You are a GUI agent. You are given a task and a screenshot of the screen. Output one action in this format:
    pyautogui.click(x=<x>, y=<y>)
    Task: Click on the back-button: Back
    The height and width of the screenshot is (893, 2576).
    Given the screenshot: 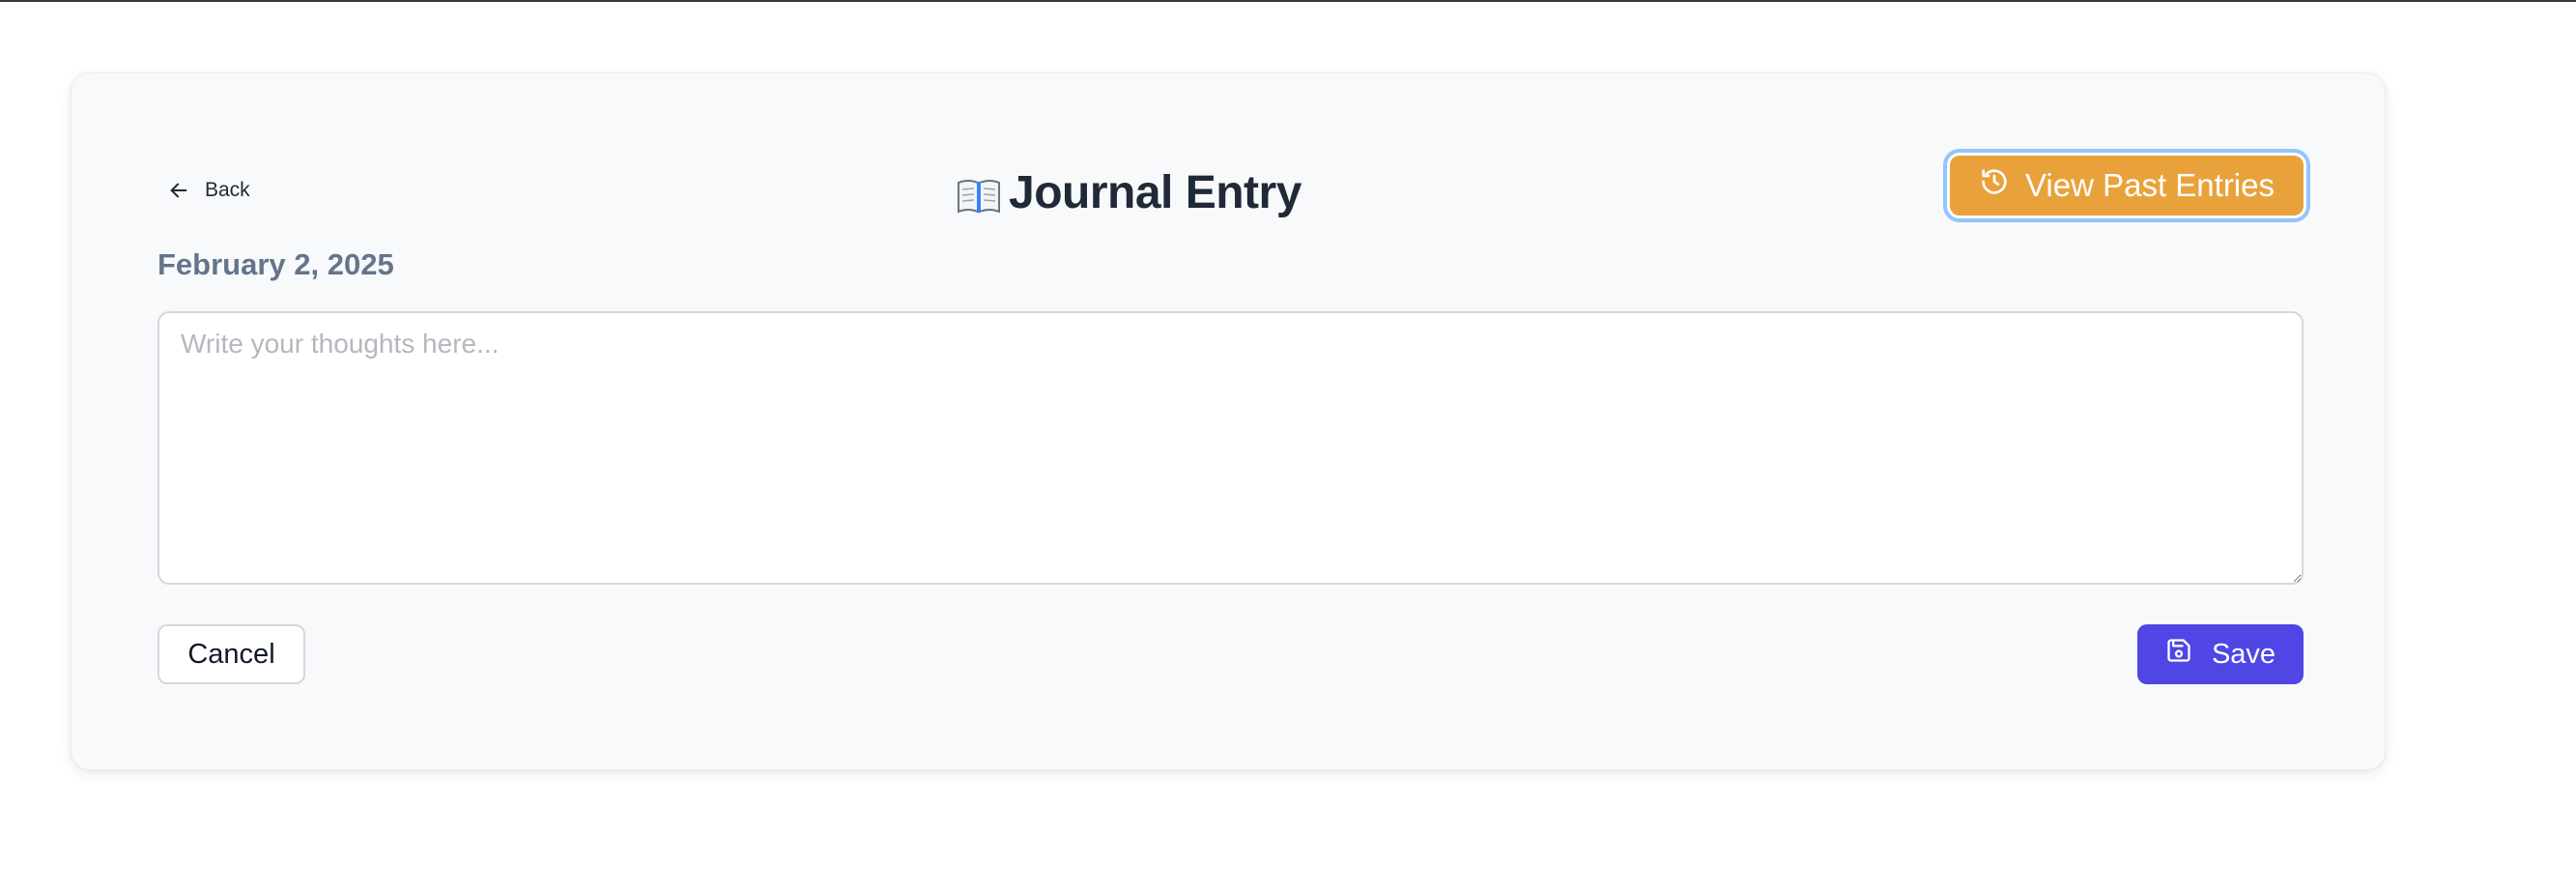 What is the action you would take?
    pyautogui.click(x=173, y=190)
    